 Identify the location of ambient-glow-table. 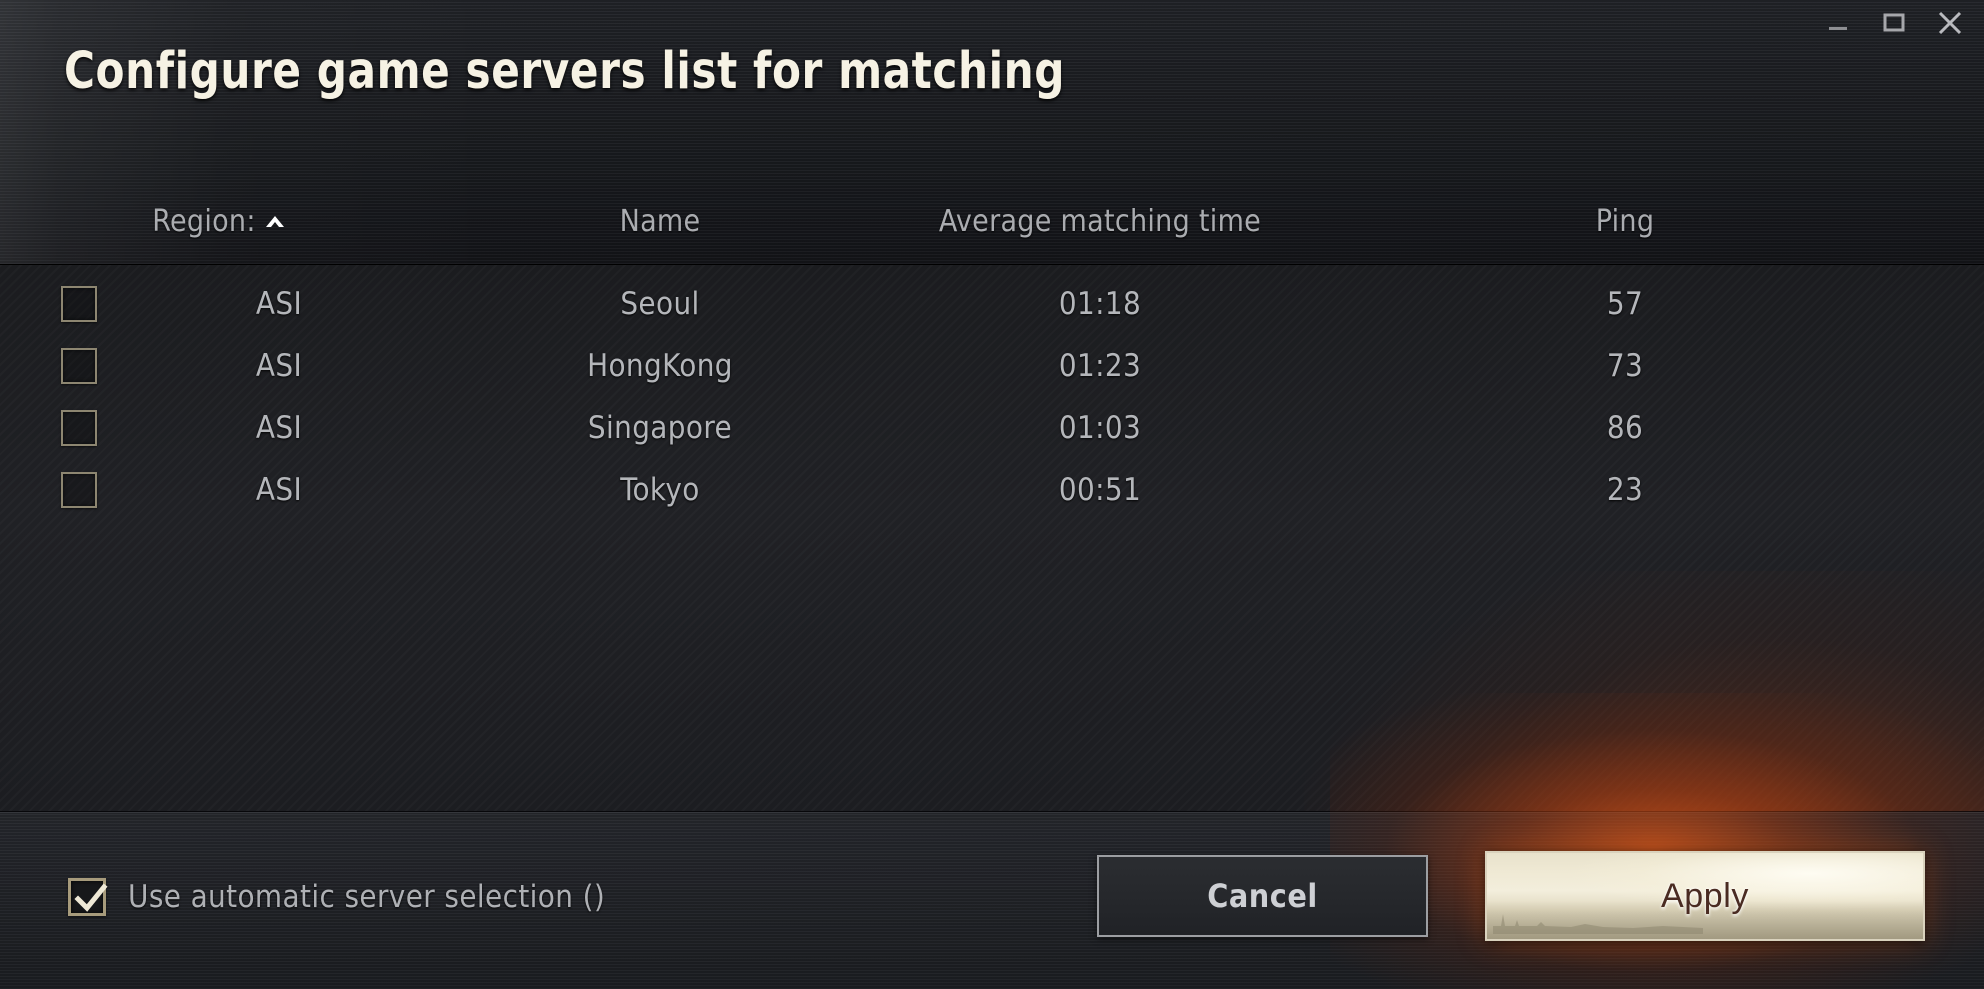
(1644, 691).